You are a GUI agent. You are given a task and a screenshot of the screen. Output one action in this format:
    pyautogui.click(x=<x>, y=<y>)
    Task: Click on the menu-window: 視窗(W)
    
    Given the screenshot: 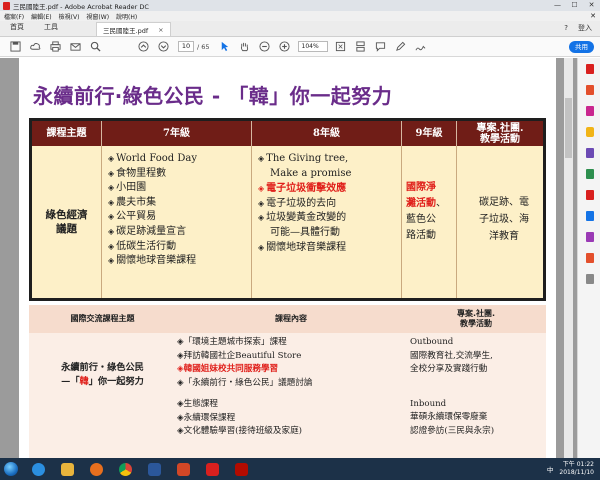 What is the action you would take?
    pyautogui.click(x=97, y=16)
    